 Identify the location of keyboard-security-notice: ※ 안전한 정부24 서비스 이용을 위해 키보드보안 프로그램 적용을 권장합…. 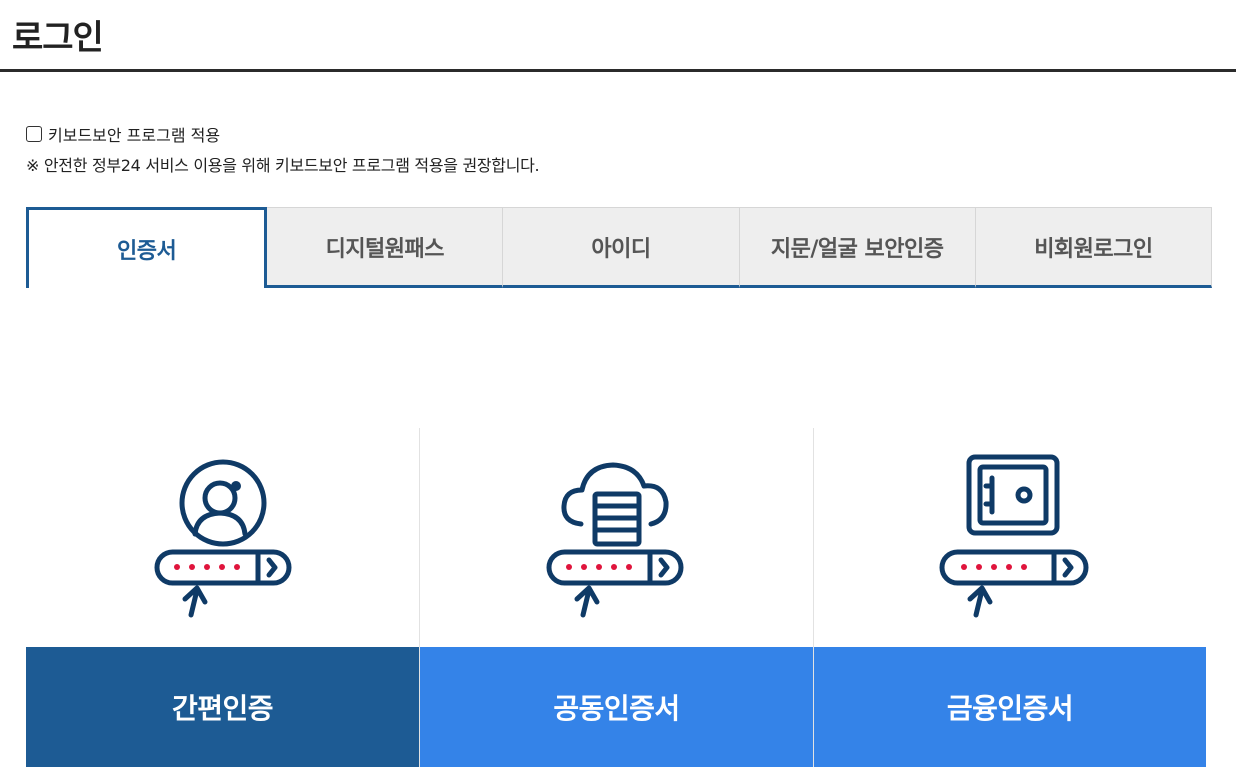
(283, 165).